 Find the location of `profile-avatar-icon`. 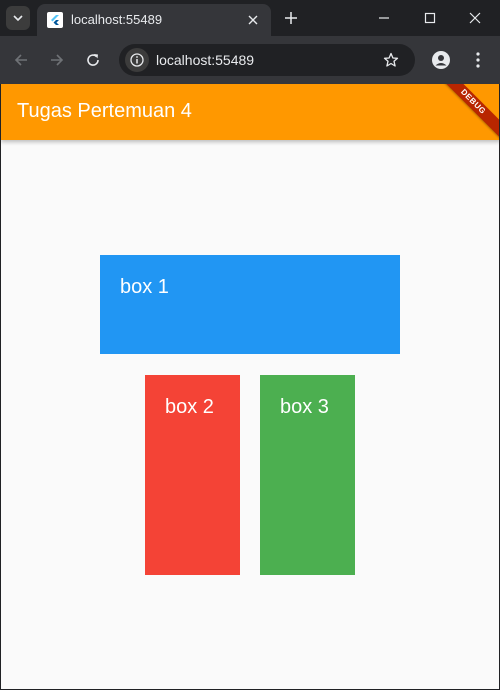

profile-avatar-icon is located at coordinates (441, 60).